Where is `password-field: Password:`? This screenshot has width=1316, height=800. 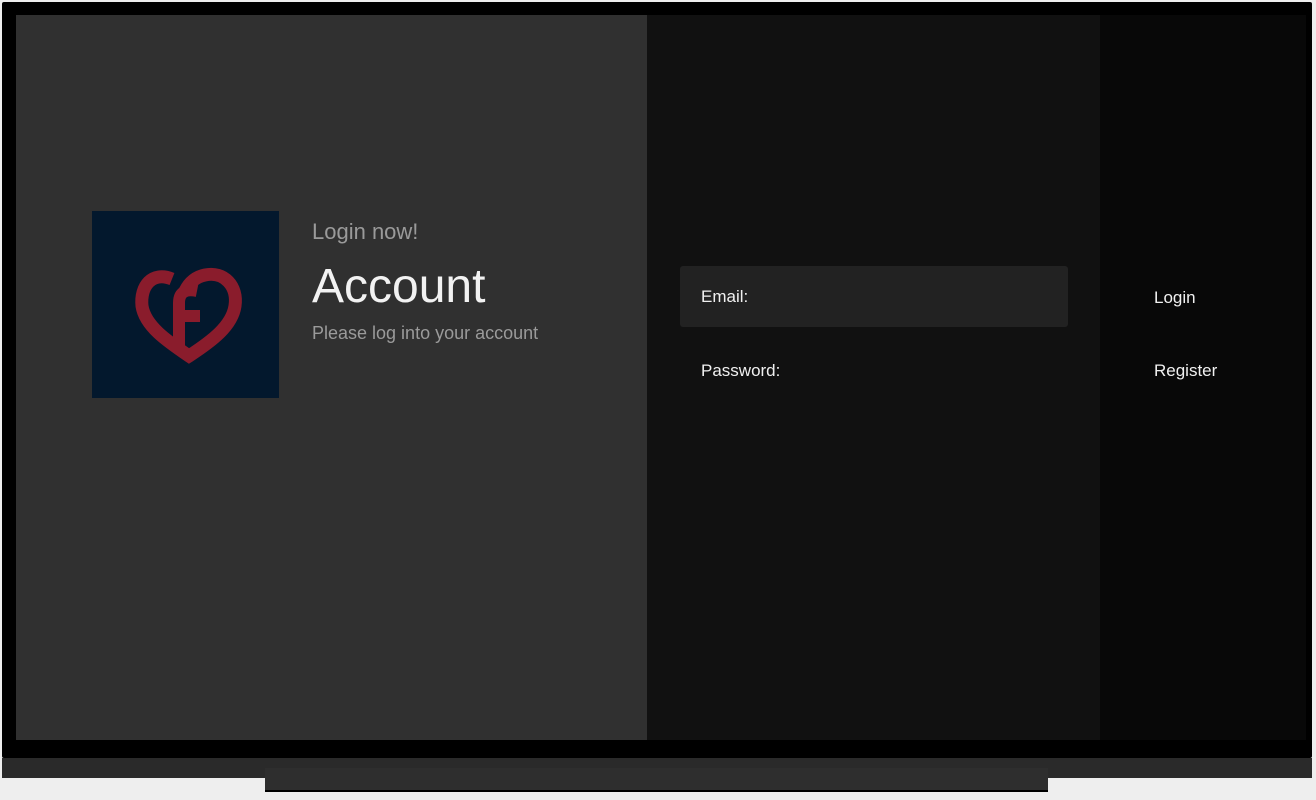
password-field: Password: is located at coordinates (874, 370).